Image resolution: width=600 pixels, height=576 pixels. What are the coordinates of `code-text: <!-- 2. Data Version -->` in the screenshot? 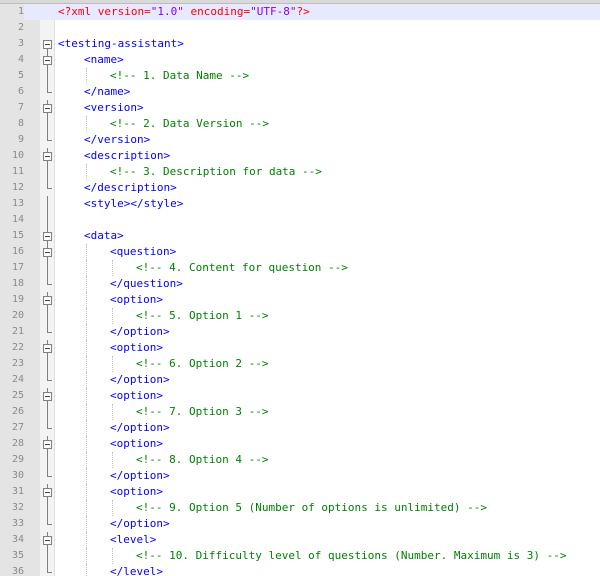 It's located at (189, 124).